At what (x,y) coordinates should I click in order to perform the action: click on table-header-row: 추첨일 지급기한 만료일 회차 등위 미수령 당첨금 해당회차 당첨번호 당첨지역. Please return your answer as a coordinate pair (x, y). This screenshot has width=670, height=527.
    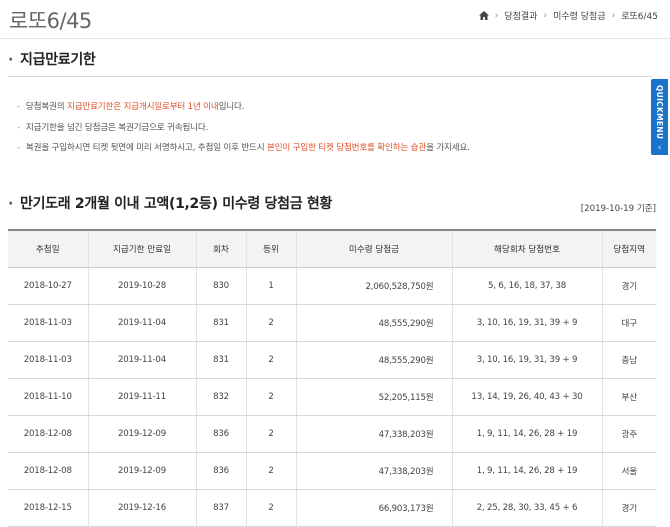
    Looking at the image, I should click on (332, 248).